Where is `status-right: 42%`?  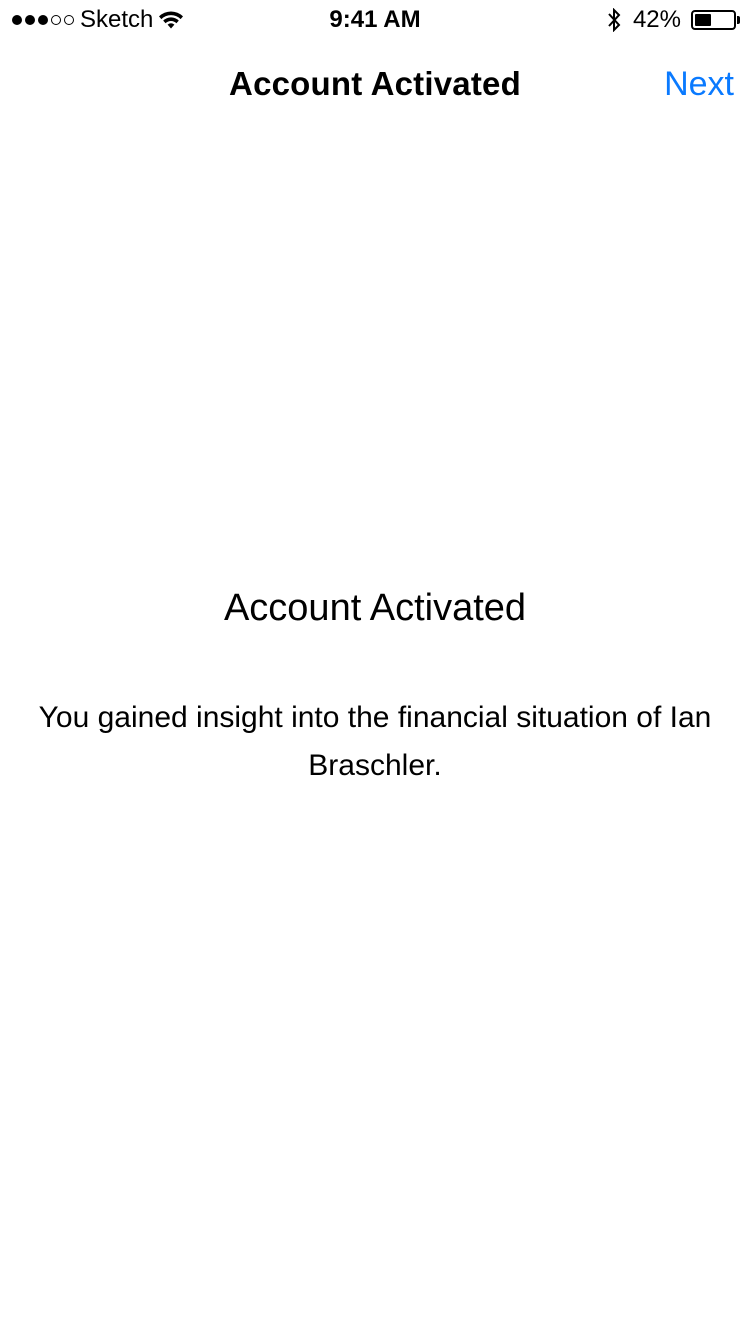 status-right: 42% is located at coordinates (673, 20).